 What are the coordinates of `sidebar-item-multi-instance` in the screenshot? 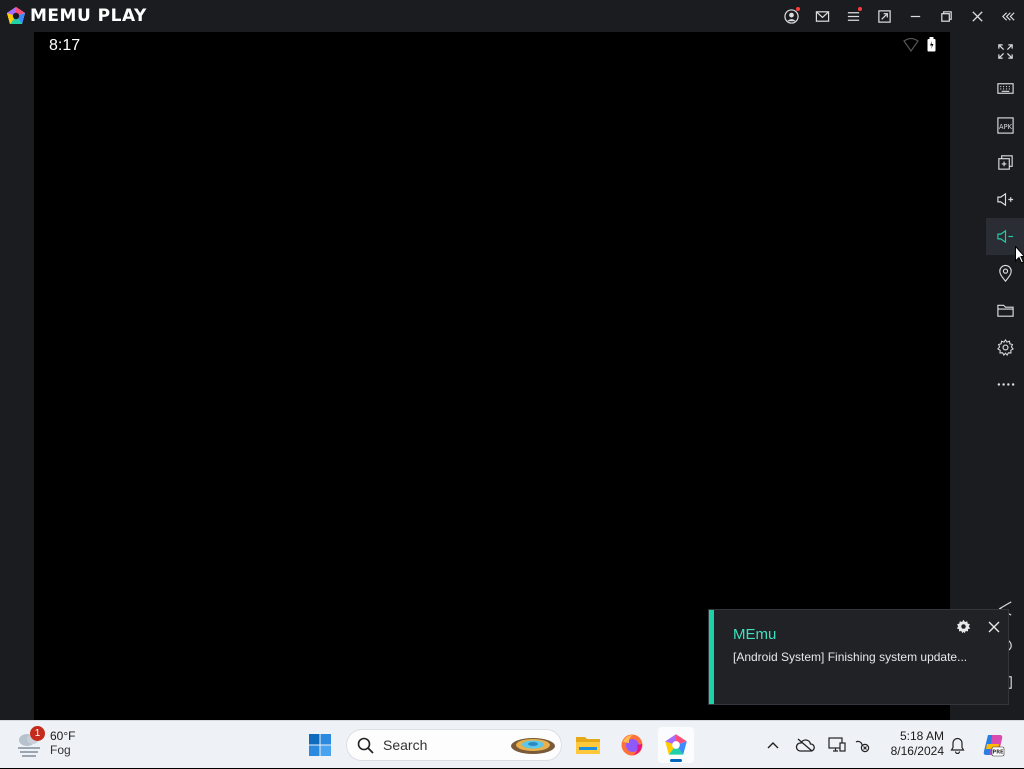 It's located at (1005, 162).